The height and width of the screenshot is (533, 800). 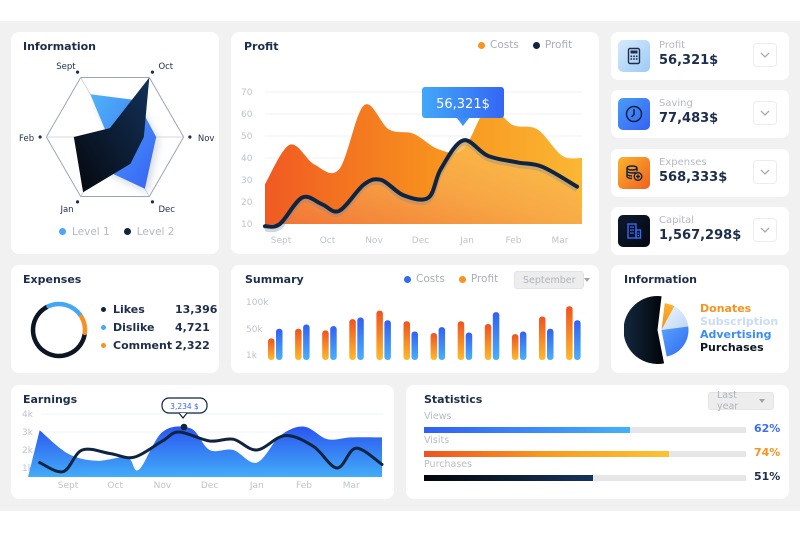 I want to click on period-dropdown: Last year, so click(x=741, y=401).